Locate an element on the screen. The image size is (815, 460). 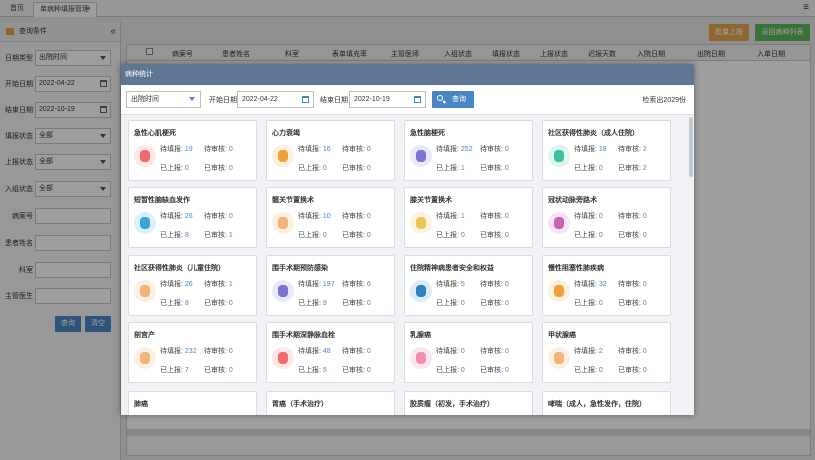
disease-card: 慢性阻塞性肺疾病 待填报: 32 待审核: 0 已上报: 0 已审核: 0 is located at coordinates (606, 285).